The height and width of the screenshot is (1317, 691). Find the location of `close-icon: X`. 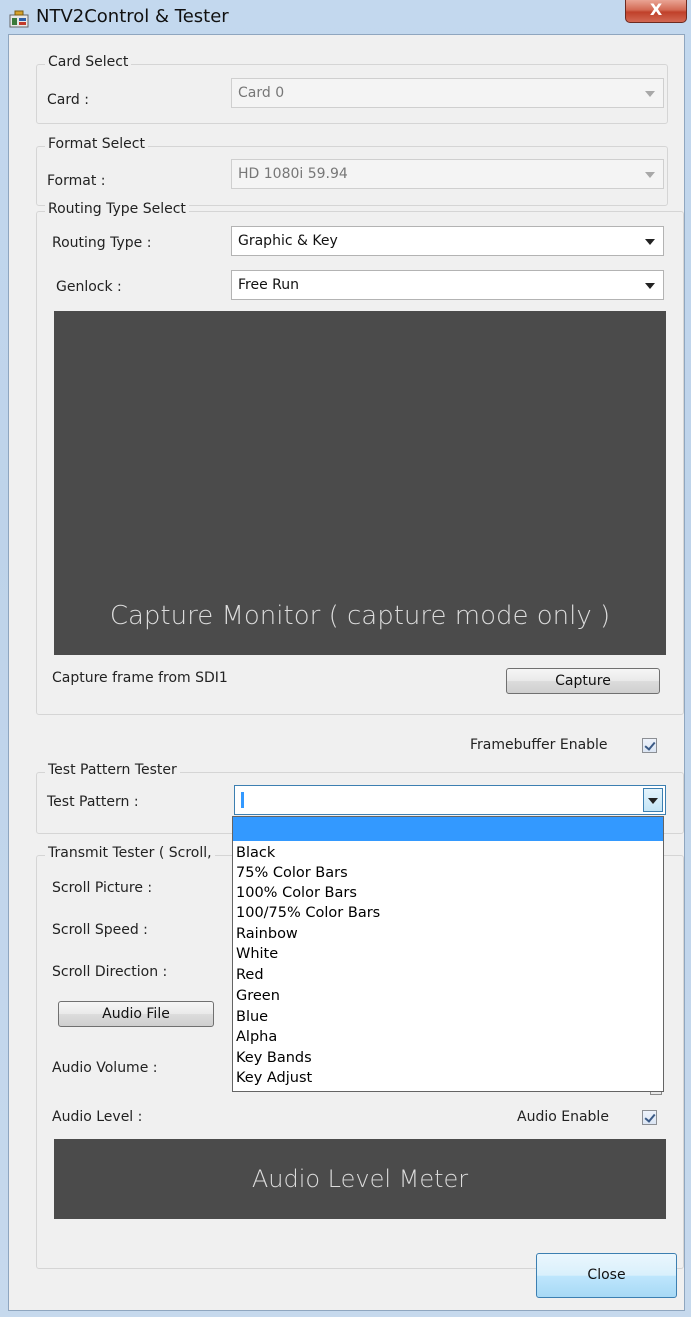

close-icon: X is located at coordinates (656, 11).